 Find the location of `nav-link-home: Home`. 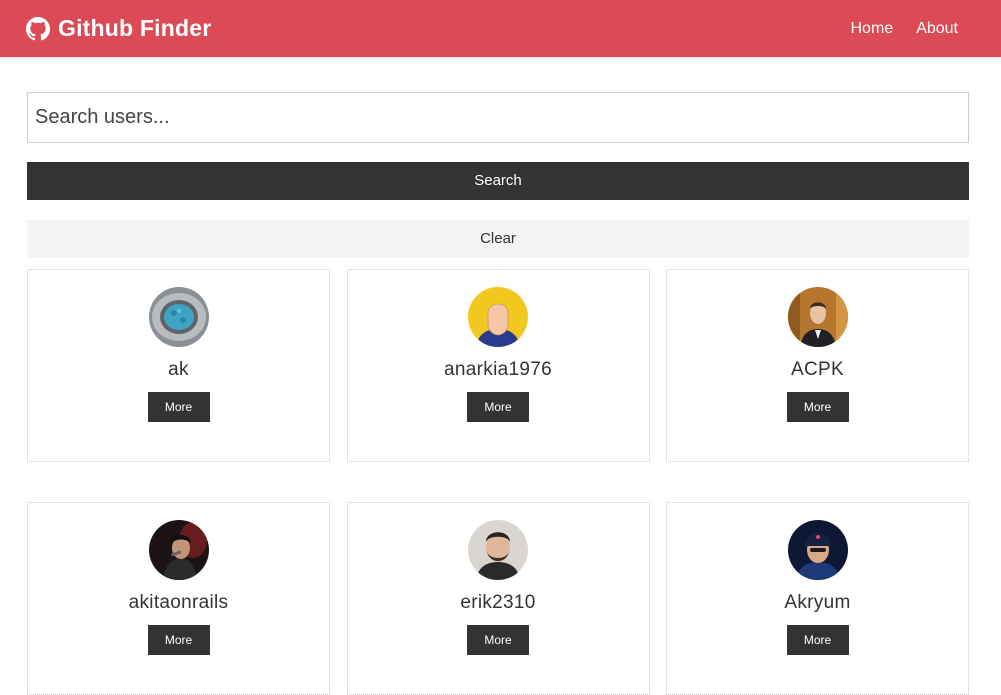

nav-link-home: Home is located at coordinates (872, 29).